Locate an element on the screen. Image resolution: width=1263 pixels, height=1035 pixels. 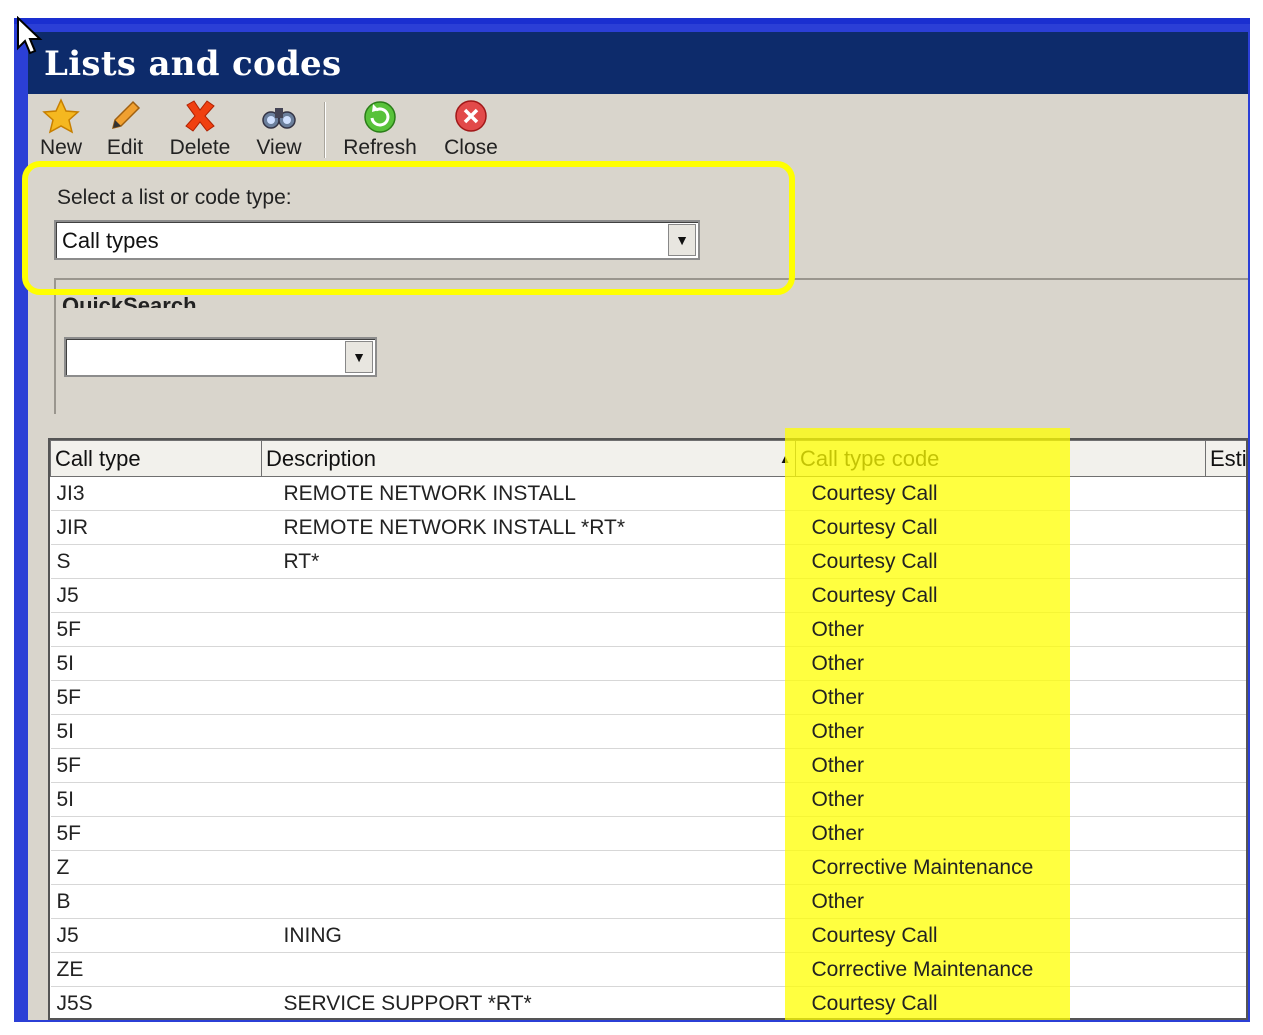
binoculars-icon is located at coordinates (279, 118).